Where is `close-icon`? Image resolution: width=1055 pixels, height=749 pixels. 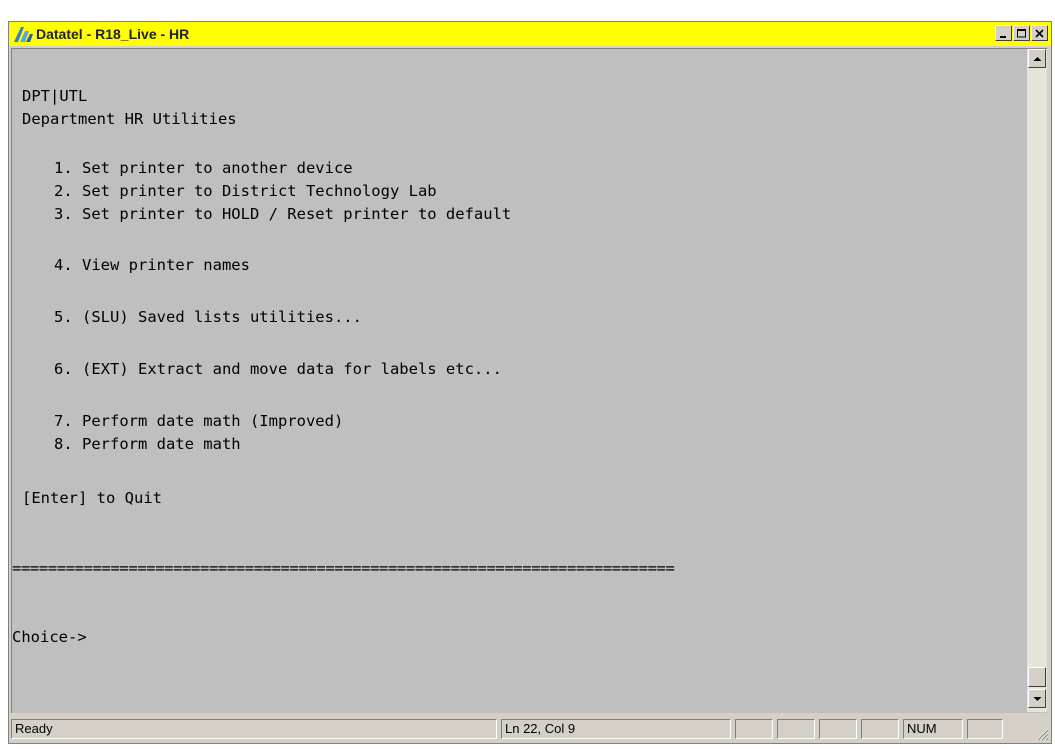 close-icon is located at coordinates (1039, 33).